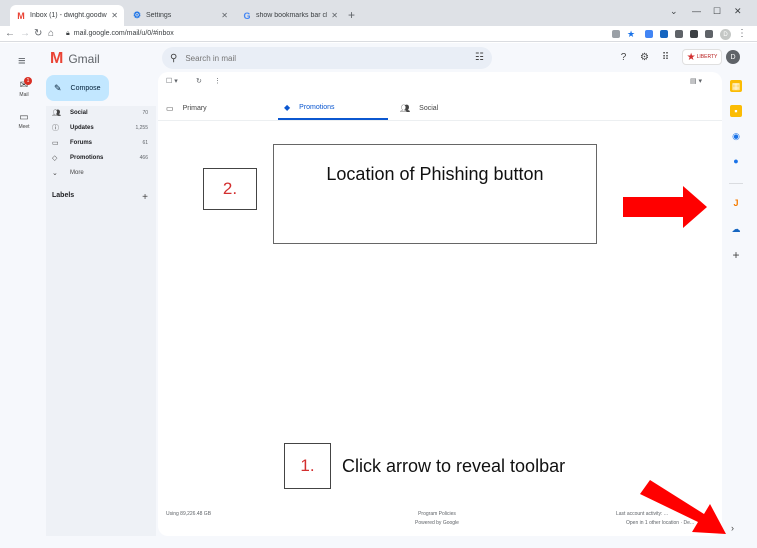 The image size is (757, 548). I want to click on main-menu-icon: ≡, so click(22, 60).